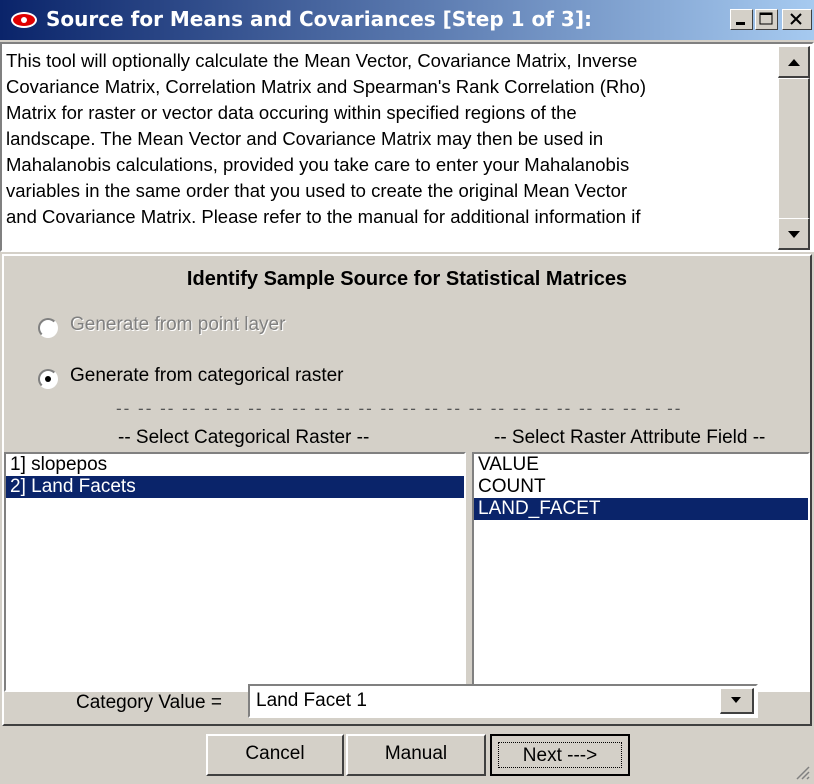 Image resolution: width=814 pixels, height=784 pixels. I want to click on radio-label: Generate from categorical raster, so click(207, 375).